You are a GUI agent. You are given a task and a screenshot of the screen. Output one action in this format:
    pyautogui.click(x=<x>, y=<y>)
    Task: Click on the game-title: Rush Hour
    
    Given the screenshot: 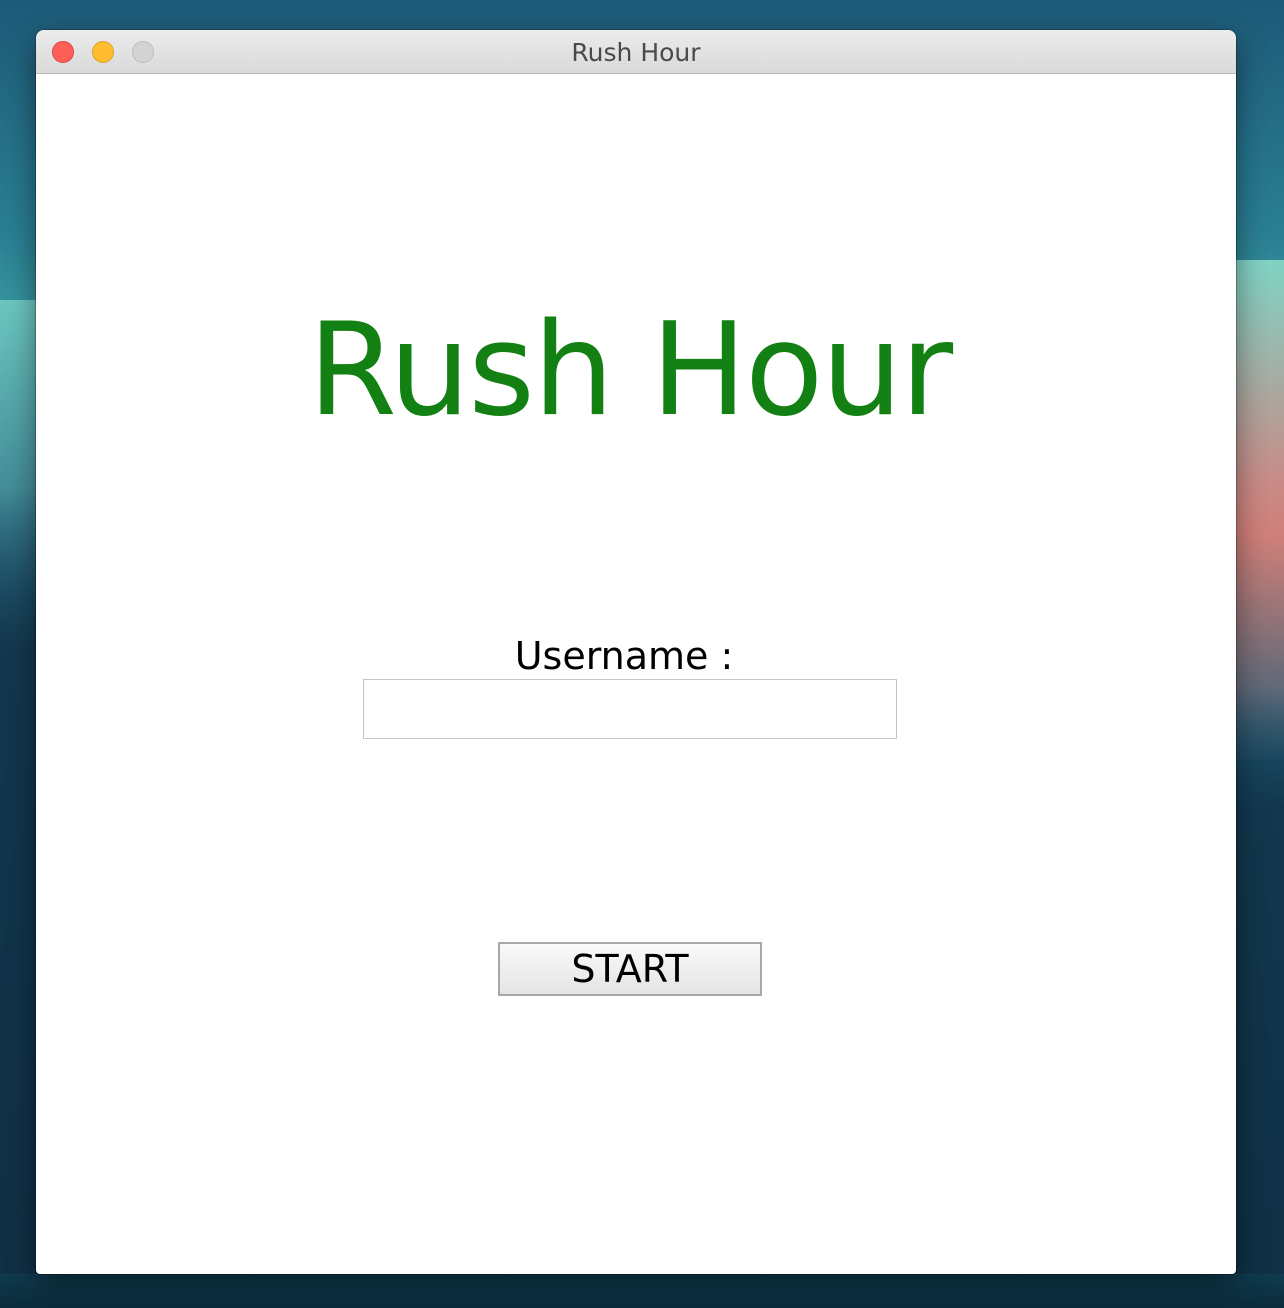 What is the action you would take?
    pyautogui.click(x=630, y=370)
    